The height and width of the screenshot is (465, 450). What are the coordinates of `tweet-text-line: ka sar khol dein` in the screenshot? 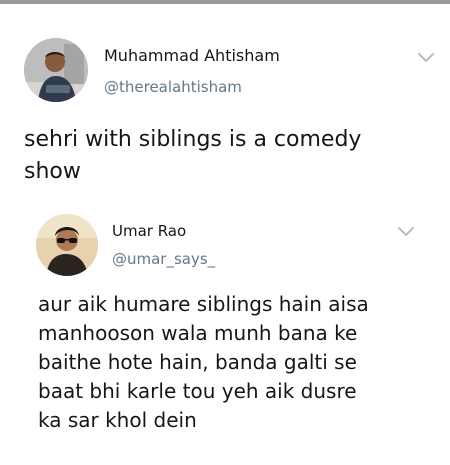 It's located at (117, 420).